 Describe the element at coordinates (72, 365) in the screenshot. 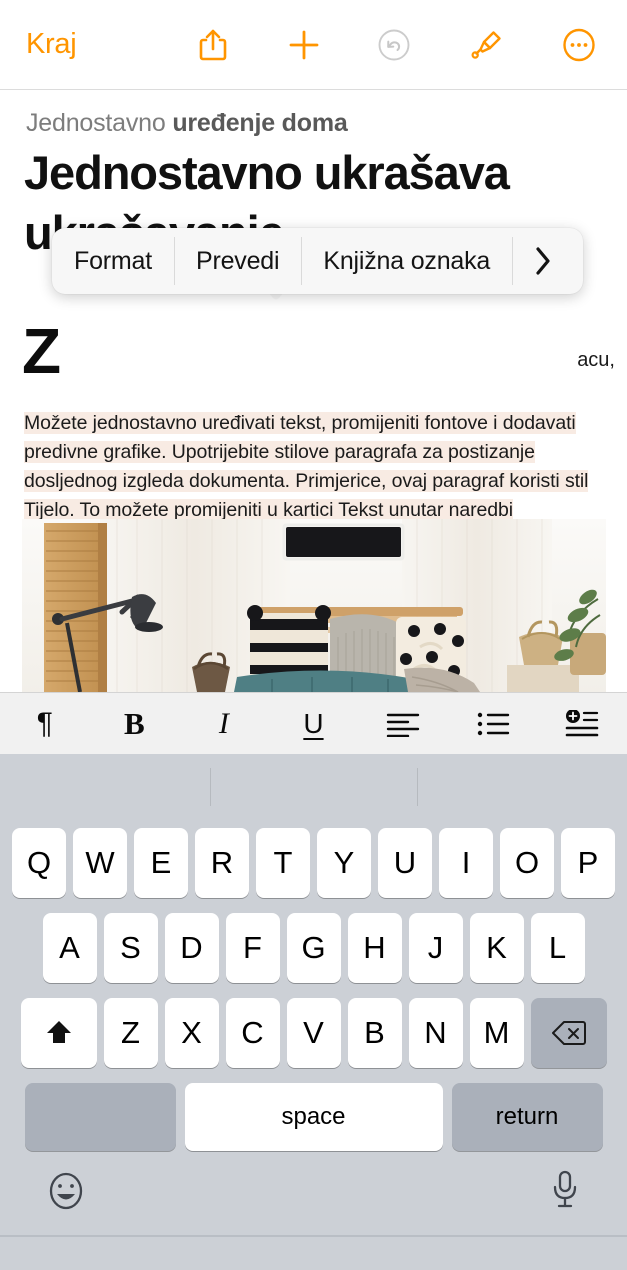

I see `obscured-text-line` at that location.